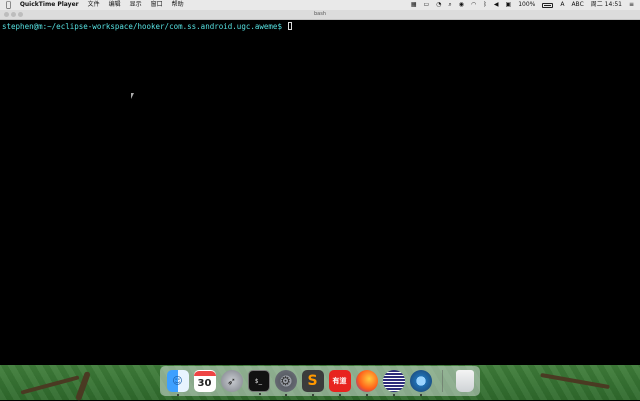 This screenshot has width=640, height=401. Describe the element at coordinates (442, 381) in the screenshot. I see `dock-separator` at that location.